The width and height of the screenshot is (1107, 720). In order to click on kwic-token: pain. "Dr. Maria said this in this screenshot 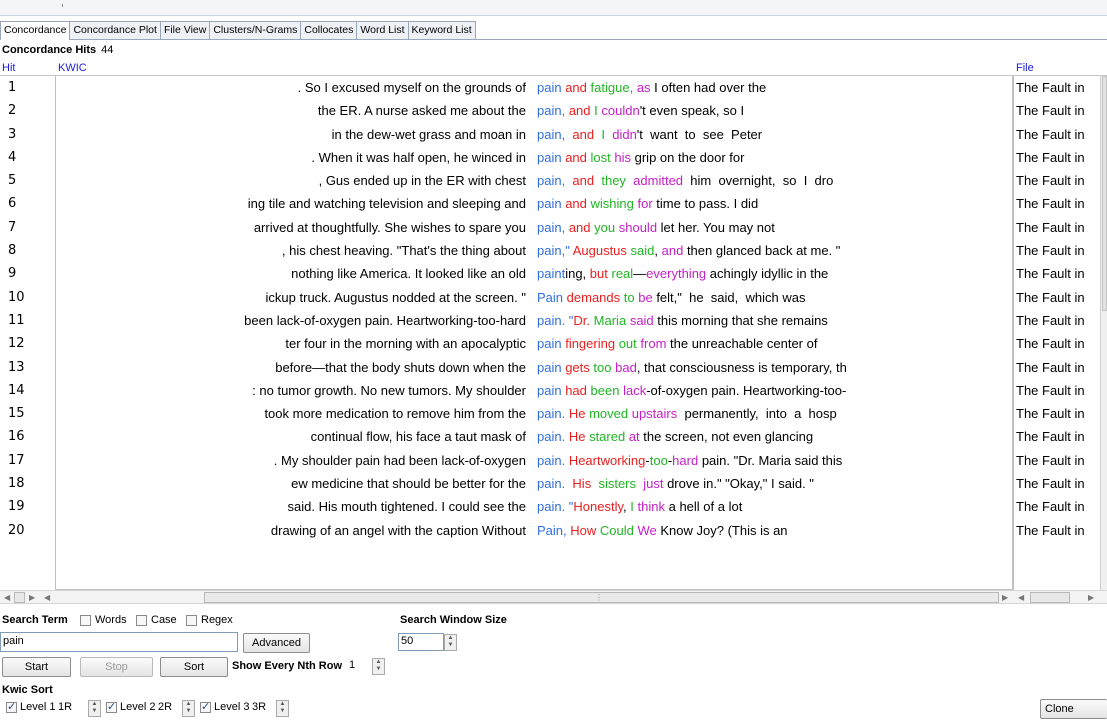, I will do `click(770, 460)`.